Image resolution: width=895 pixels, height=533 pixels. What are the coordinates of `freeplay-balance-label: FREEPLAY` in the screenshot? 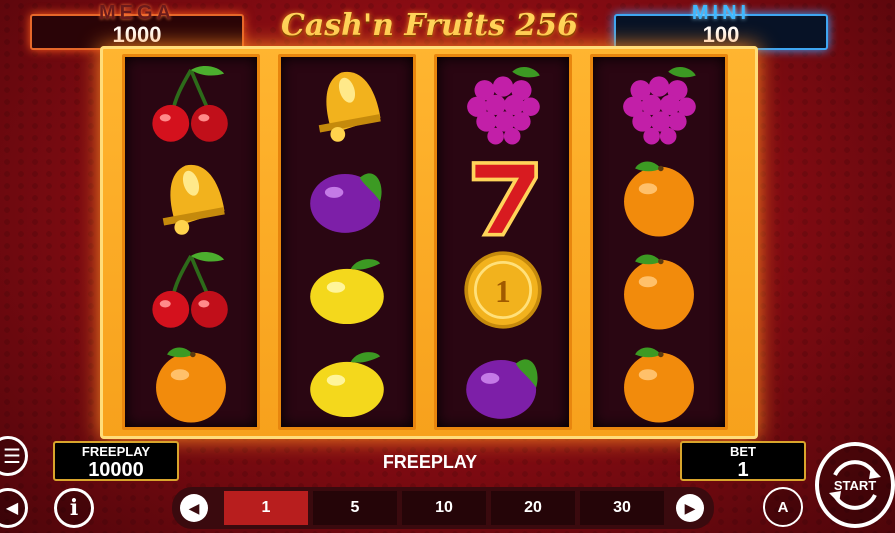 It's located at (116, 451).